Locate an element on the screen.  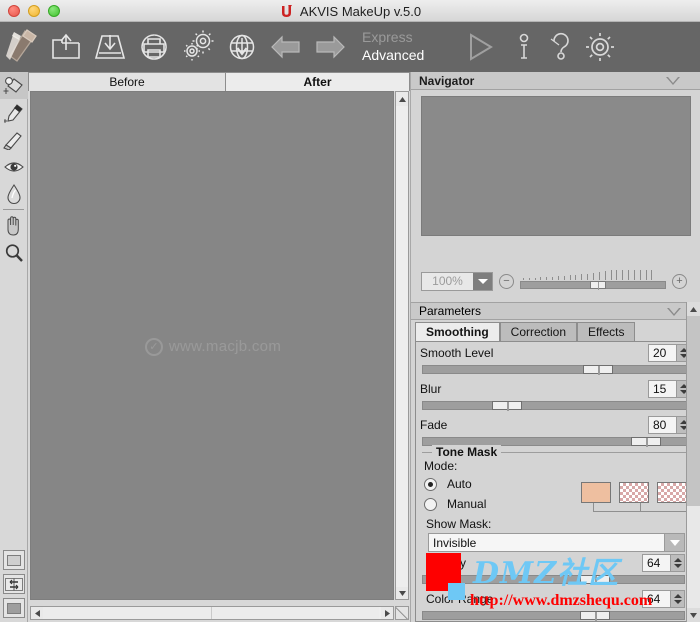
radio-manual-button is located at coordinates (430, 504).